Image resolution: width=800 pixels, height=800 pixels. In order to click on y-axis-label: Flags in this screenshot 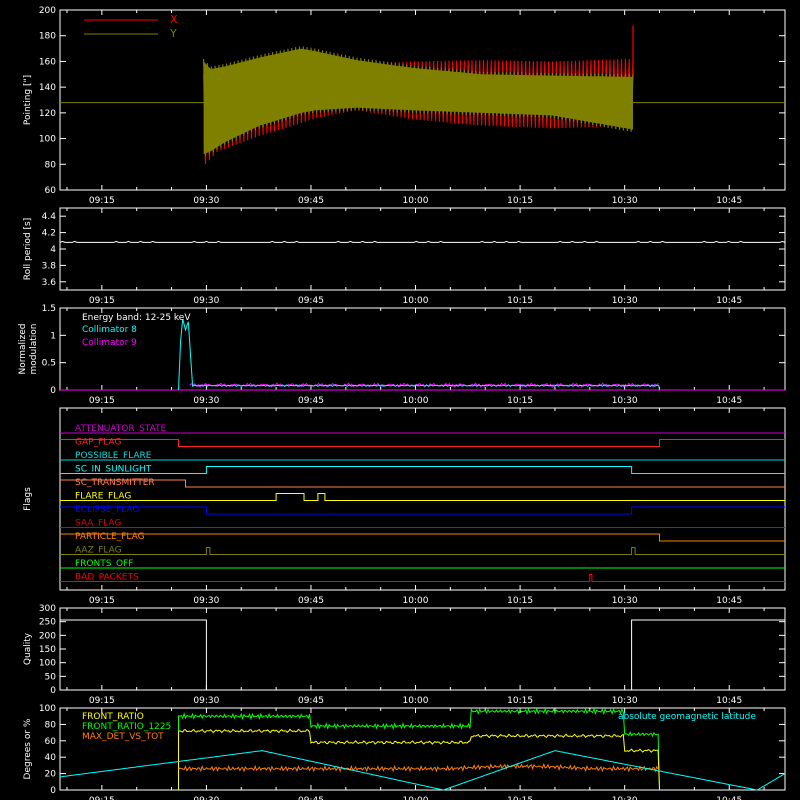, I will do `click(28, 499)`.